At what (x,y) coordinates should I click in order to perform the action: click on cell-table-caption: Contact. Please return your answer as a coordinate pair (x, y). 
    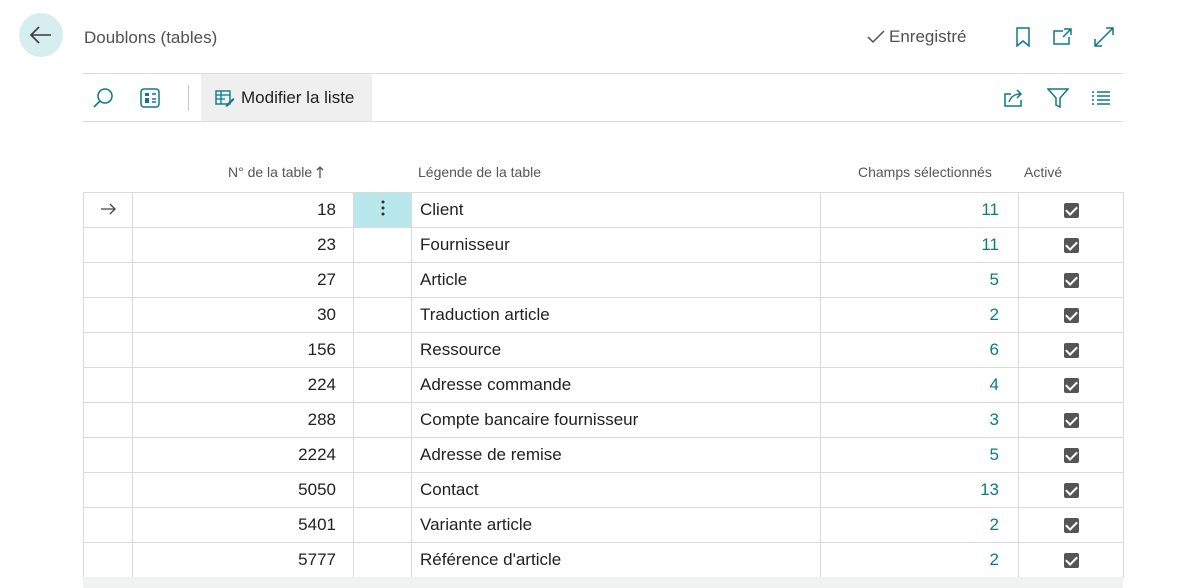
    Looking at the image, I should click on (616, 490).